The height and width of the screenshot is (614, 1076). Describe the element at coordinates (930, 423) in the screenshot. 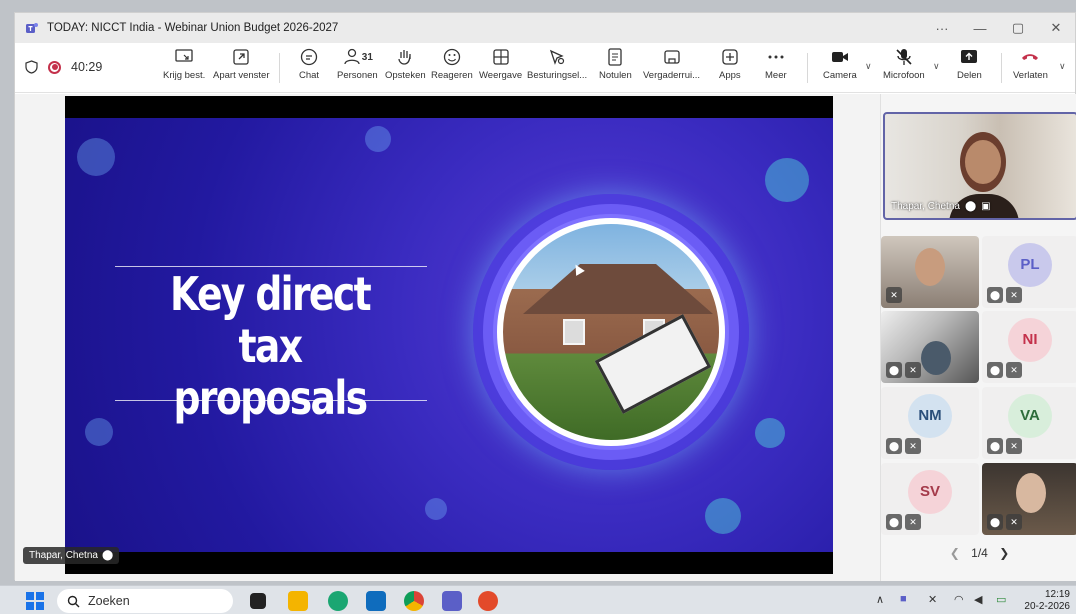

I see `participant-tile-nm: NM ⬤ ✕` at that location.